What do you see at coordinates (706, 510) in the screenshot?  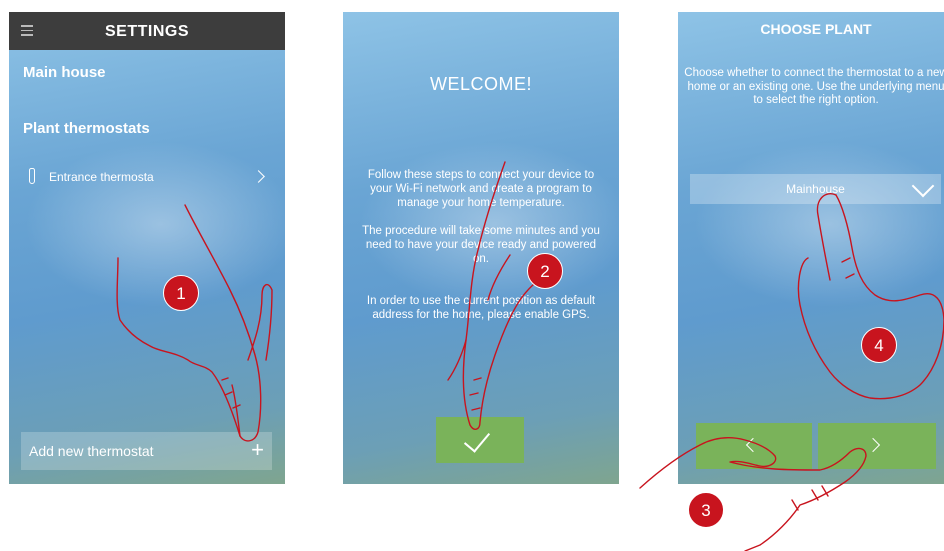 I see `step-3-badge: 3` at bounding box center [706, 510].